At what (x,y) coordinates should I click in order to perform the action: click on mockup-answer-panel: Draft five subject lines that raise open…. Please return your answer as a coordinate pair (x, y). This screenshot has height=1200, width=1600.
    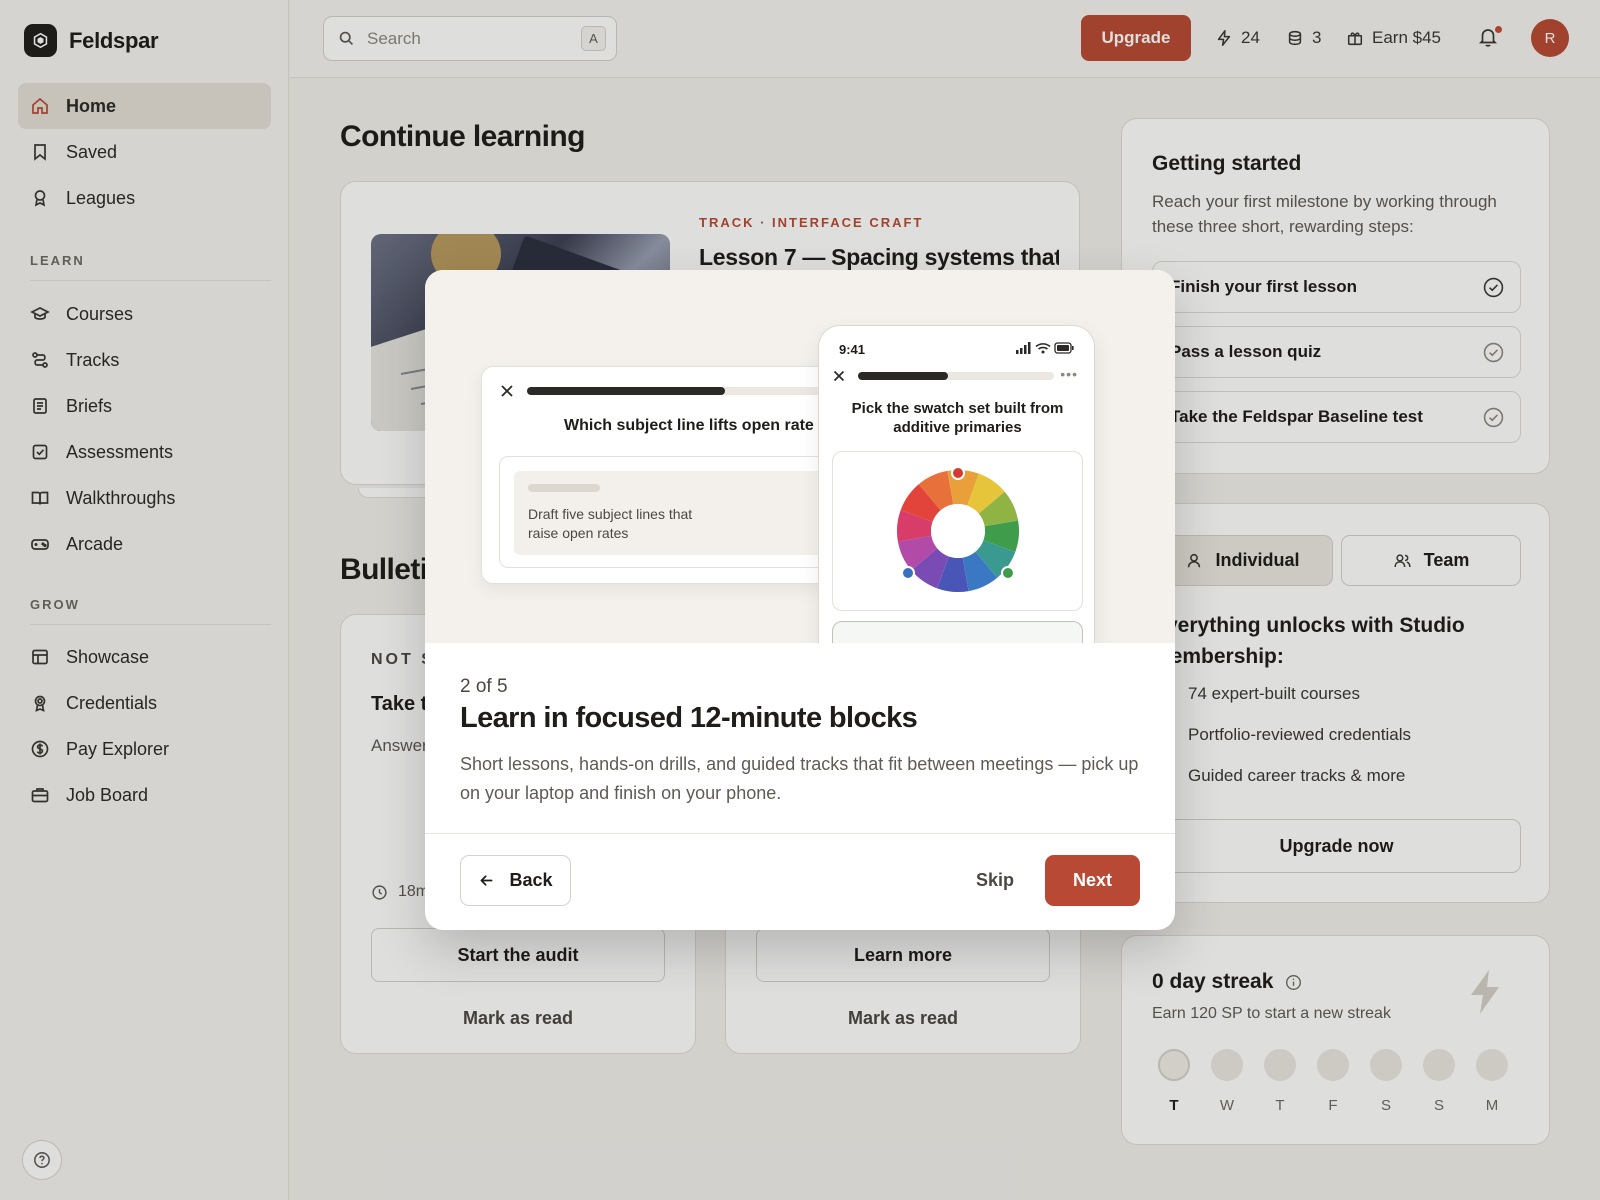
    Looking at the image, I should click on (679, 512).